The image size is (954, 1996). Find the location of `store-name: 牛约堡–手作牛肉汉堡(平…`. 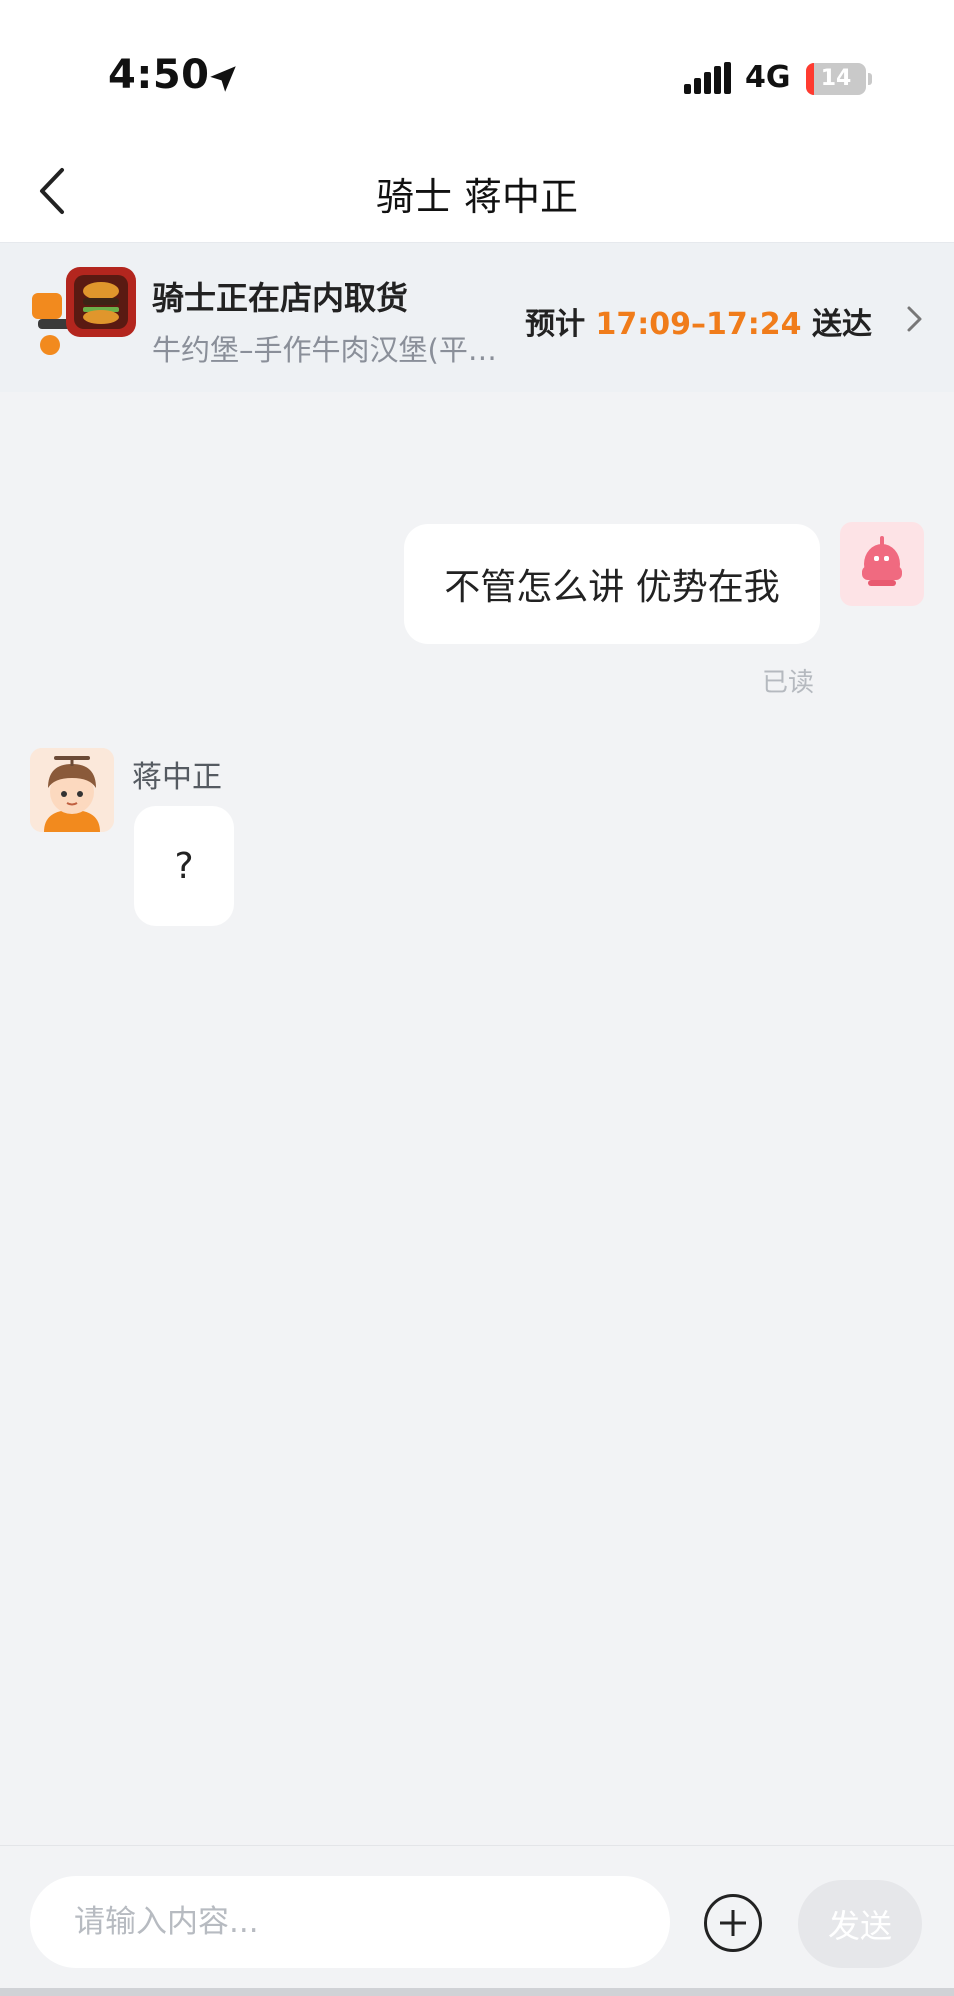

store-name: 牛约堡–手作牛肉汉堡(平… is located at coordinates (324, 350).